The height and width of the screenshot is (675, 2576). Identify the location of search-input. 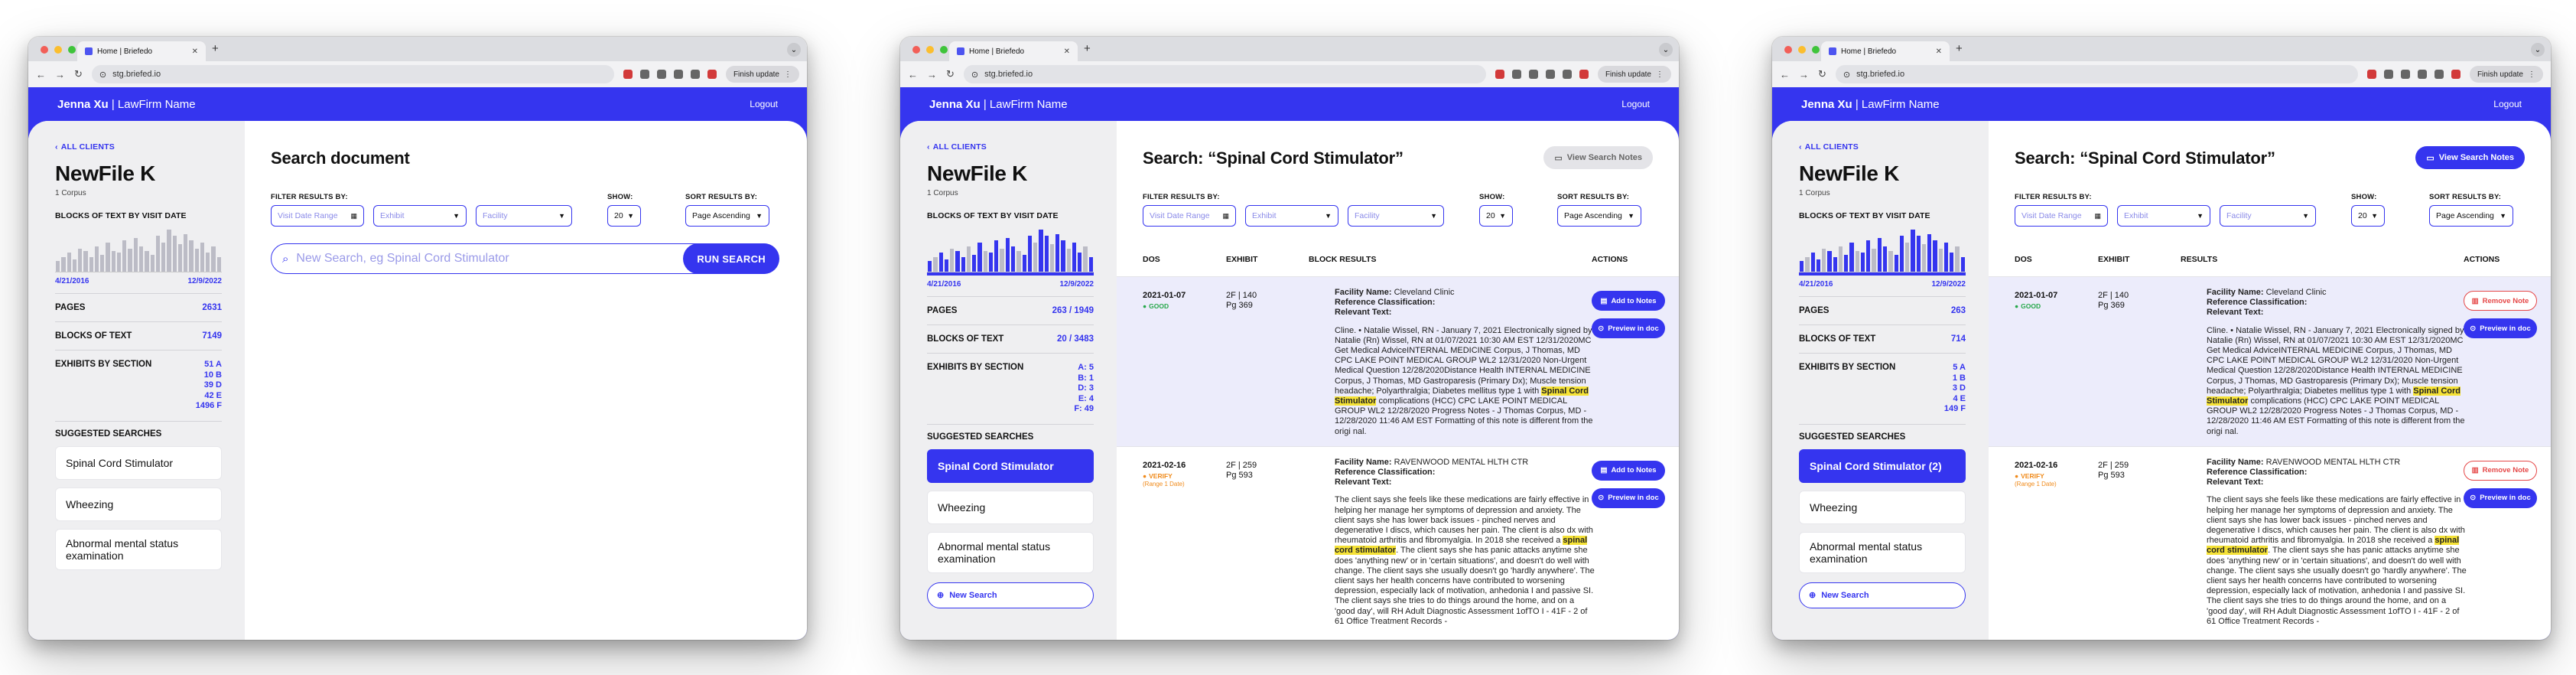
(486, 259).